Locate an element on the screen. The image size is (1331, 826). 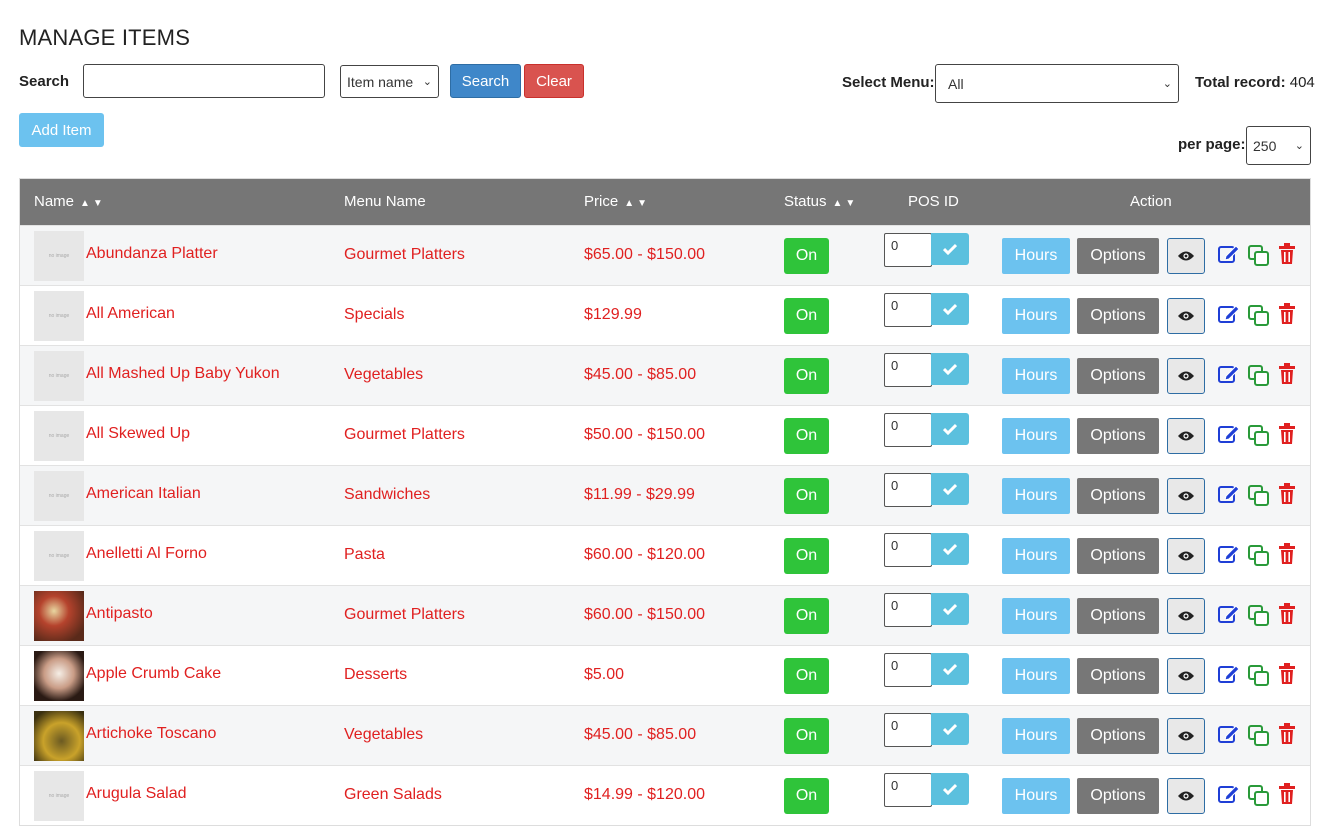
item-name-link: Apple Crumb Cake is located at coordinates (153, 674).